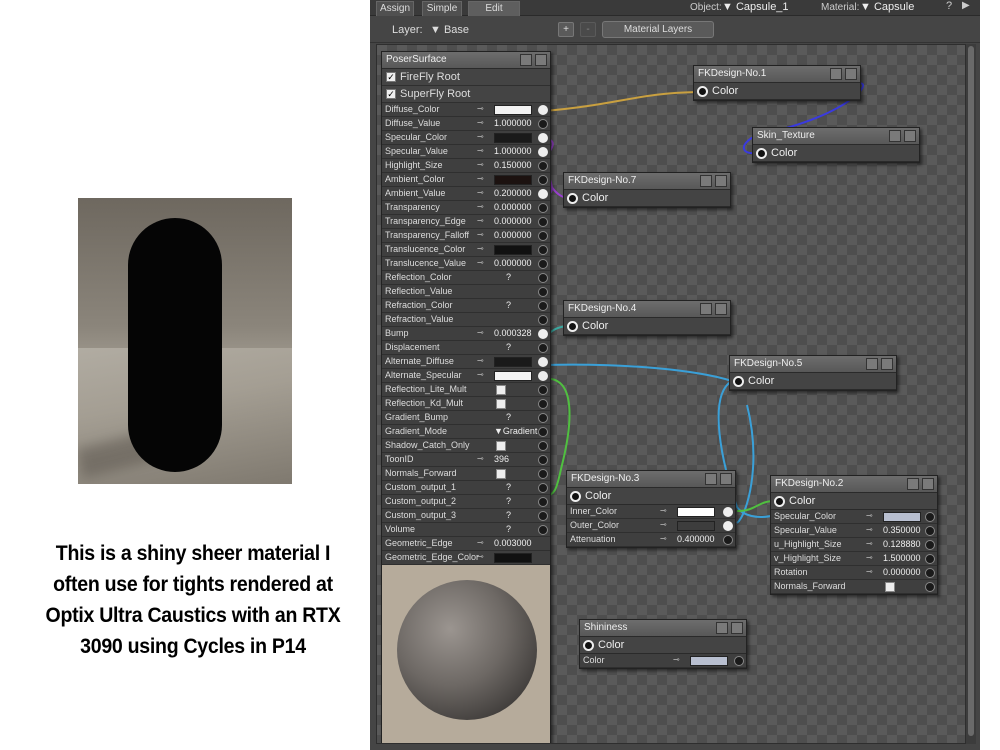 This screenshot has height=750, width=1000. I want to click on skin-texture-node: Skin_Texture Color, so click(836, 145).